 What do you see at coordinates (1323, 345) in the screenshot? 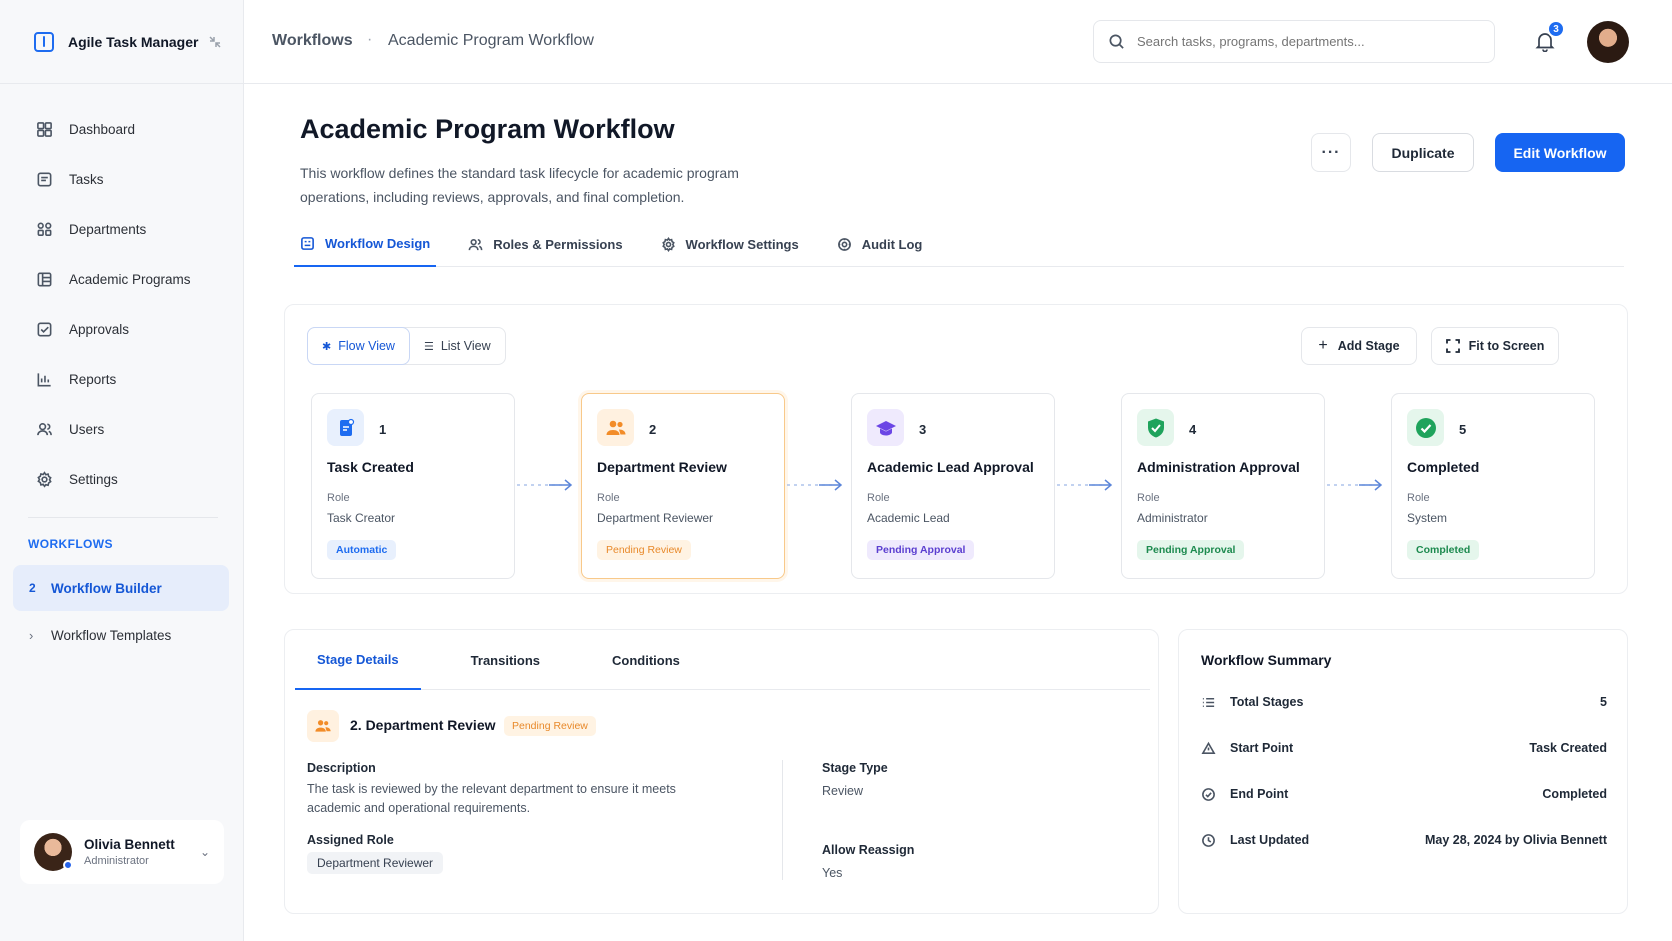
I see `plus-icon: +` at bounding box center [1323, 345].